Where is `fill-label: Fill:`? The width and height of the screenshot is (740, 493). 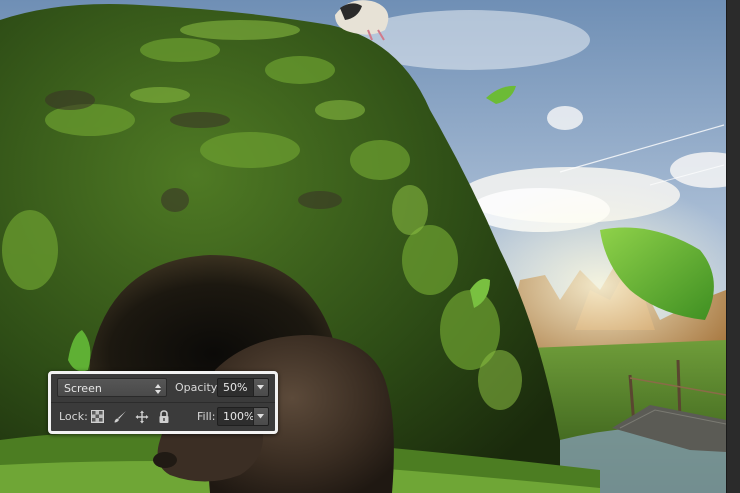
fill-label: Fill: is located at coordinates (206, 416).